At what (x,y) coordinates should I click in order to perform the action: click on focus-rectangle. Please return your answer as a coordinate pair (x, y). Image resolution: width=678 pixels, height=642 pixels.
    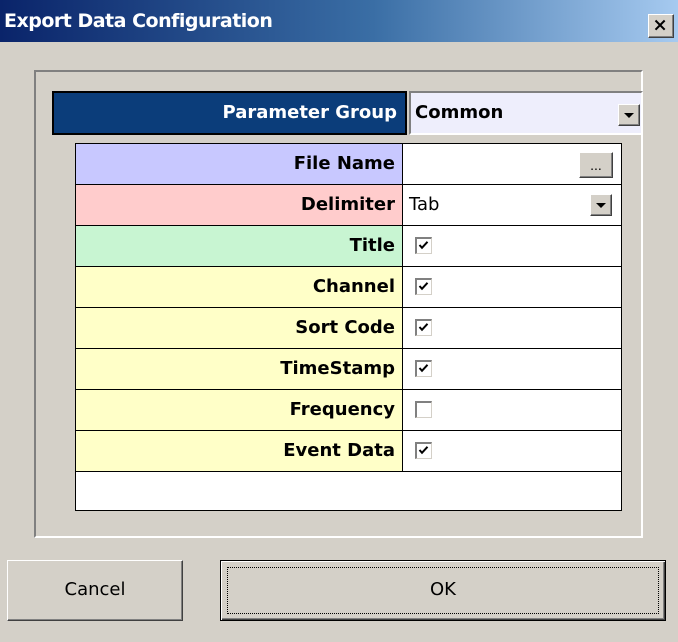
    Looking at the image, I should click on (443, 590).